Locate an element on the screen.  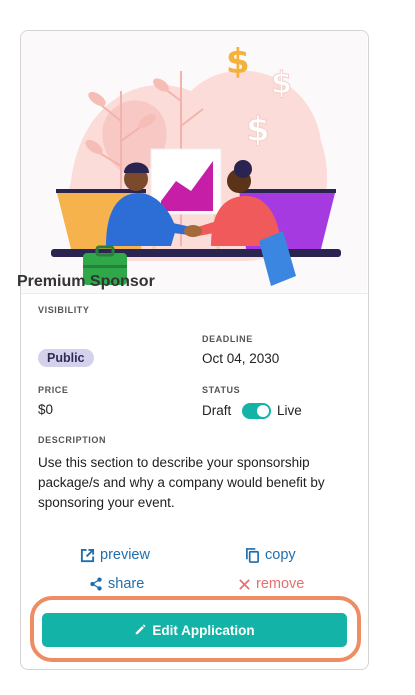
deadline-value: Oct 04, 2030 is located at coordinates (241, 358).